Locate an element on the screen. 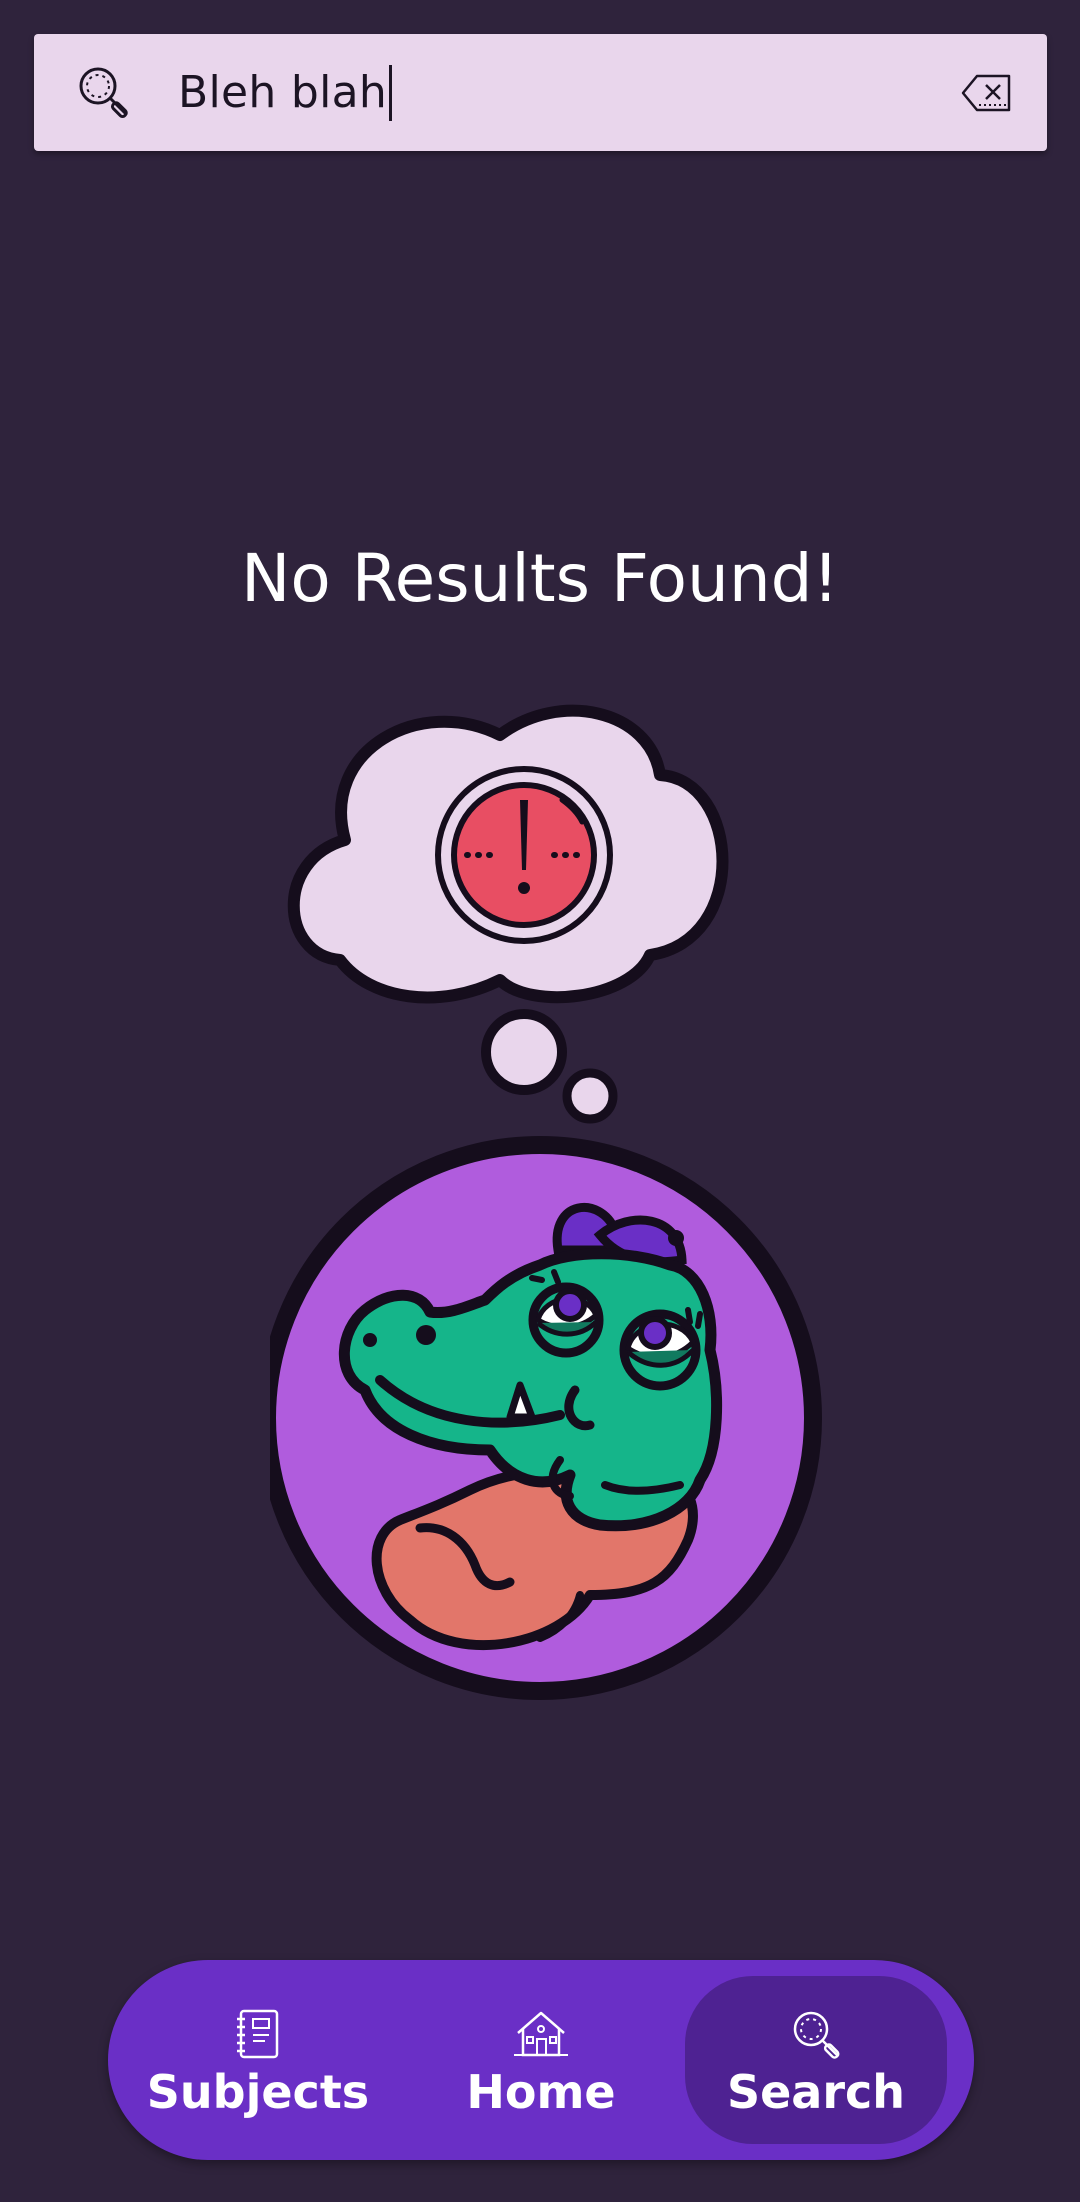  nav-label-home: Home is located at coordinates (541, 2092).